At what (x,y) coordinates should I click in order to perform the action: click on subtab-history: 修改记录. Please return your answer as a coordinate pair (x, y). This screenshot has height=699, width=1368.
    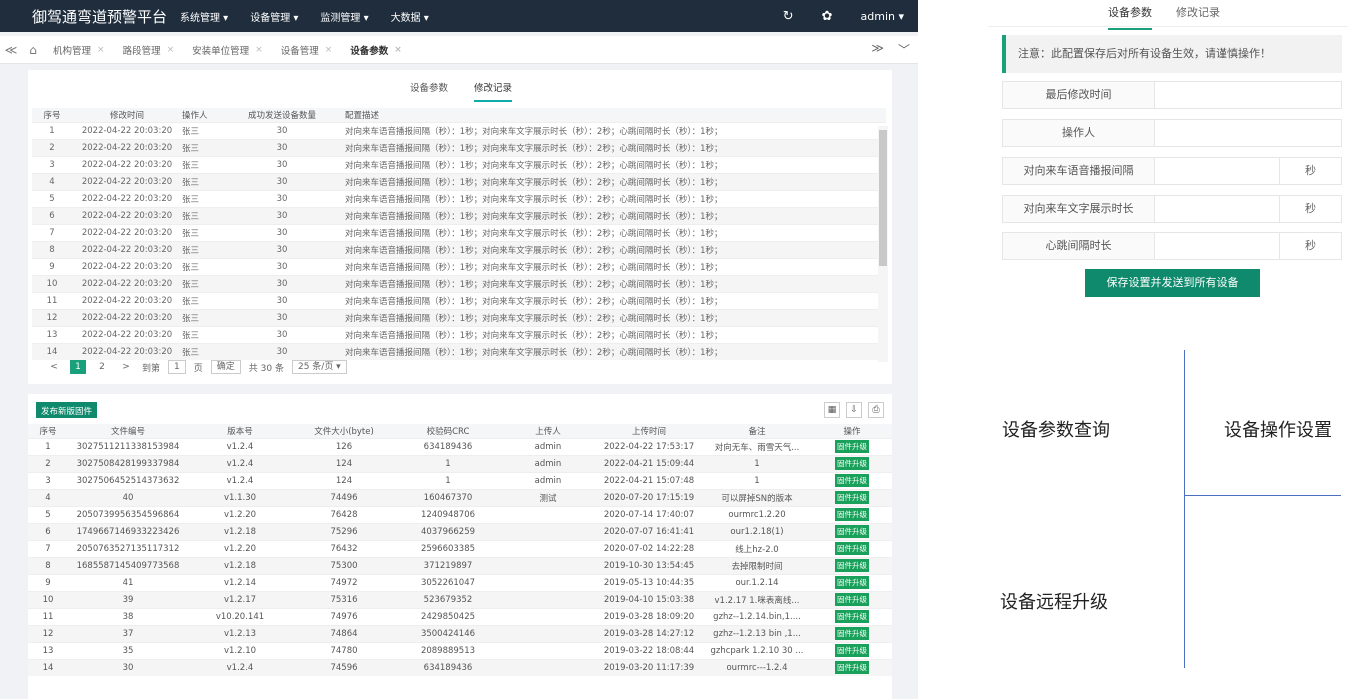
    Looking at the image, I should click on (493, 91).